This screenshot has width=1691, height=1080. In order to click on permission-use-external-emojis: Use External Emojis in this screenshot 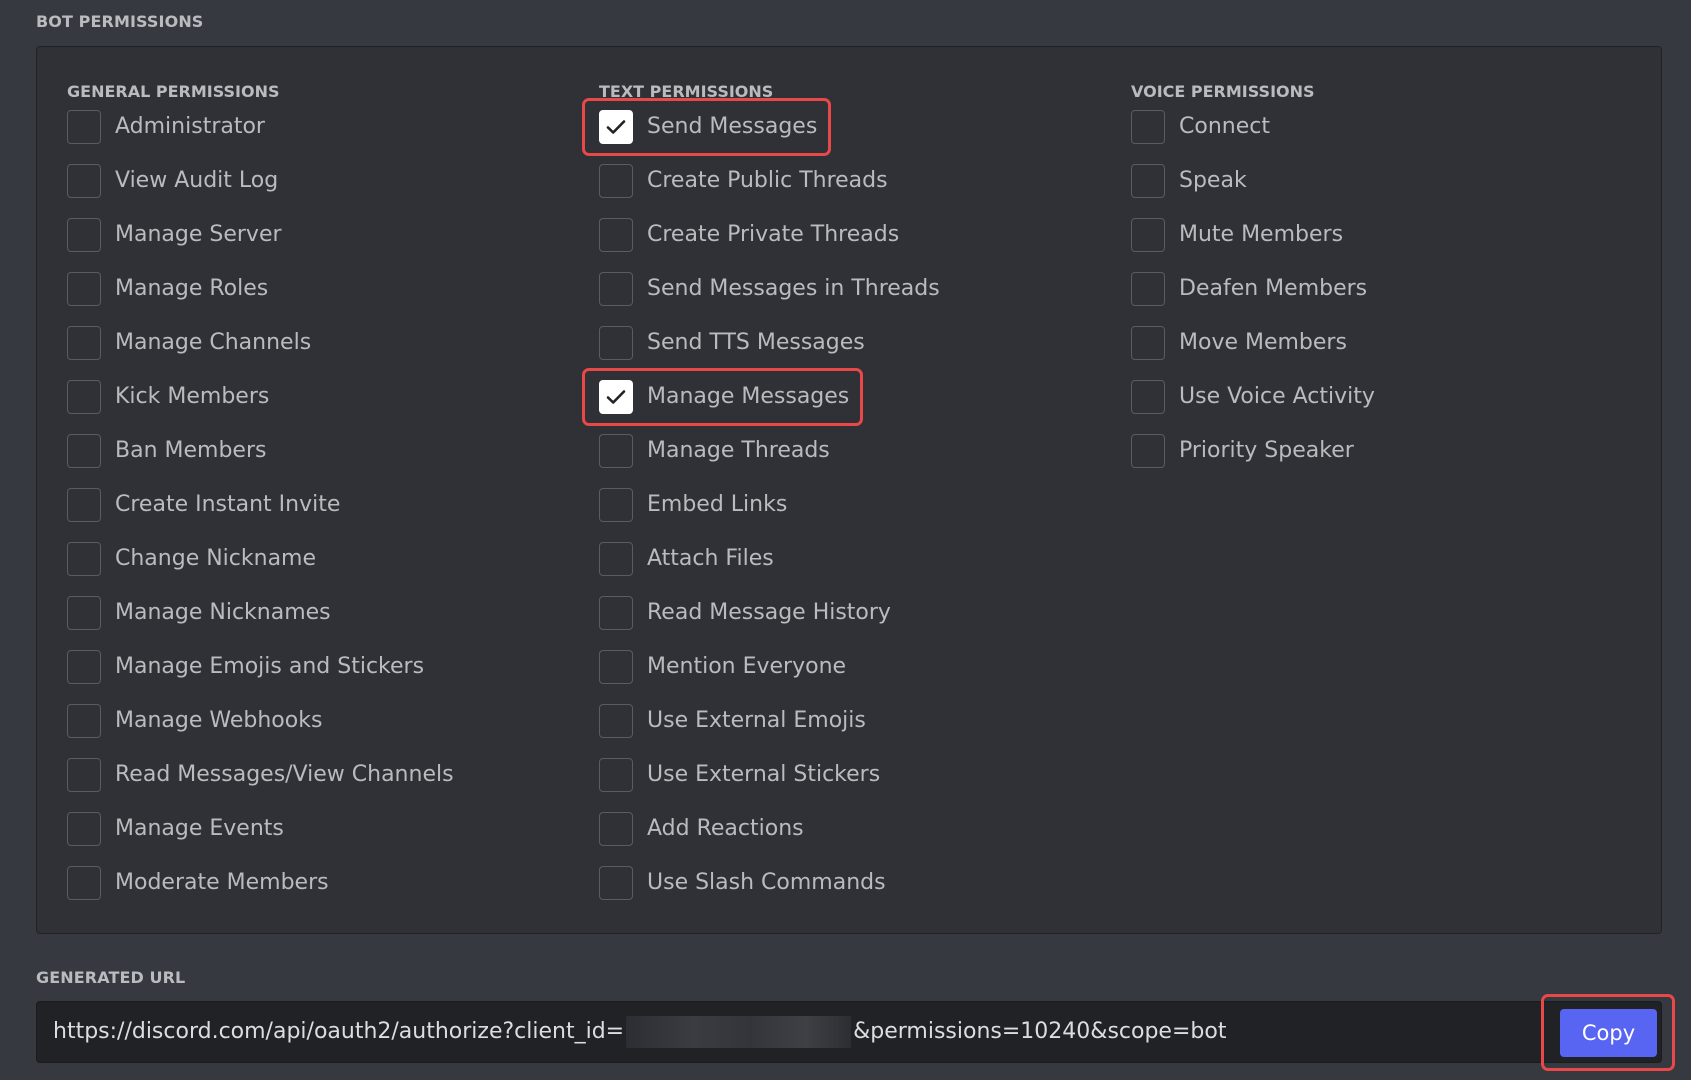, I will do `click(769, 731)`.